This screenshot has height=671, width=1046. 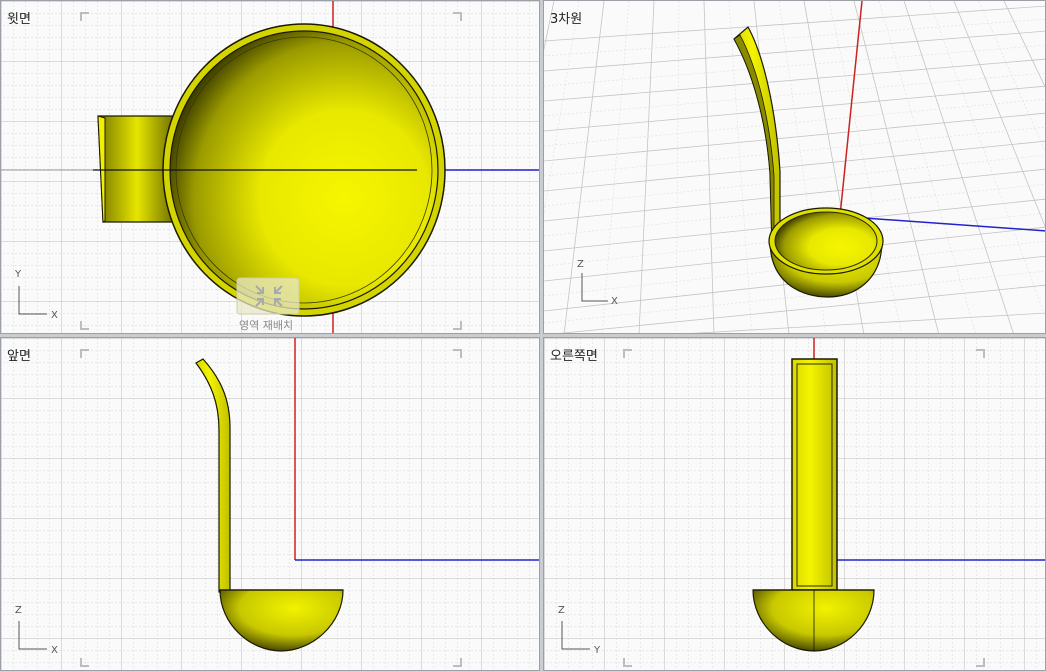 What do you see at coordinates (266, 325) in the screenshot?
I see `area-rearrange-label: 영역 재배치` at bounding box center [266, 325].